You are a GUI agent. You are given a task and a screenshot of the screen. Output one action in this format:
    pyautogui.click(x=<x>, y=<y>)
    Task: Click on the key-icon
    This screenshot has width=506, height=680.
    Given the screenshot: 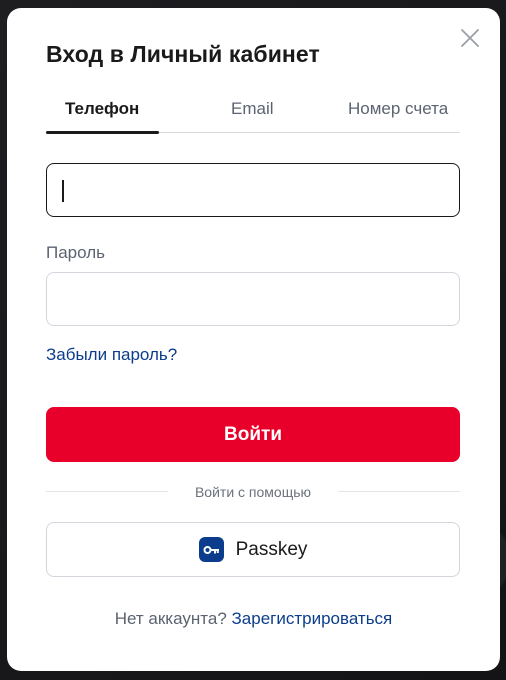 What is the action you would take?
    pyautogui.click(x=211, y=549)
    